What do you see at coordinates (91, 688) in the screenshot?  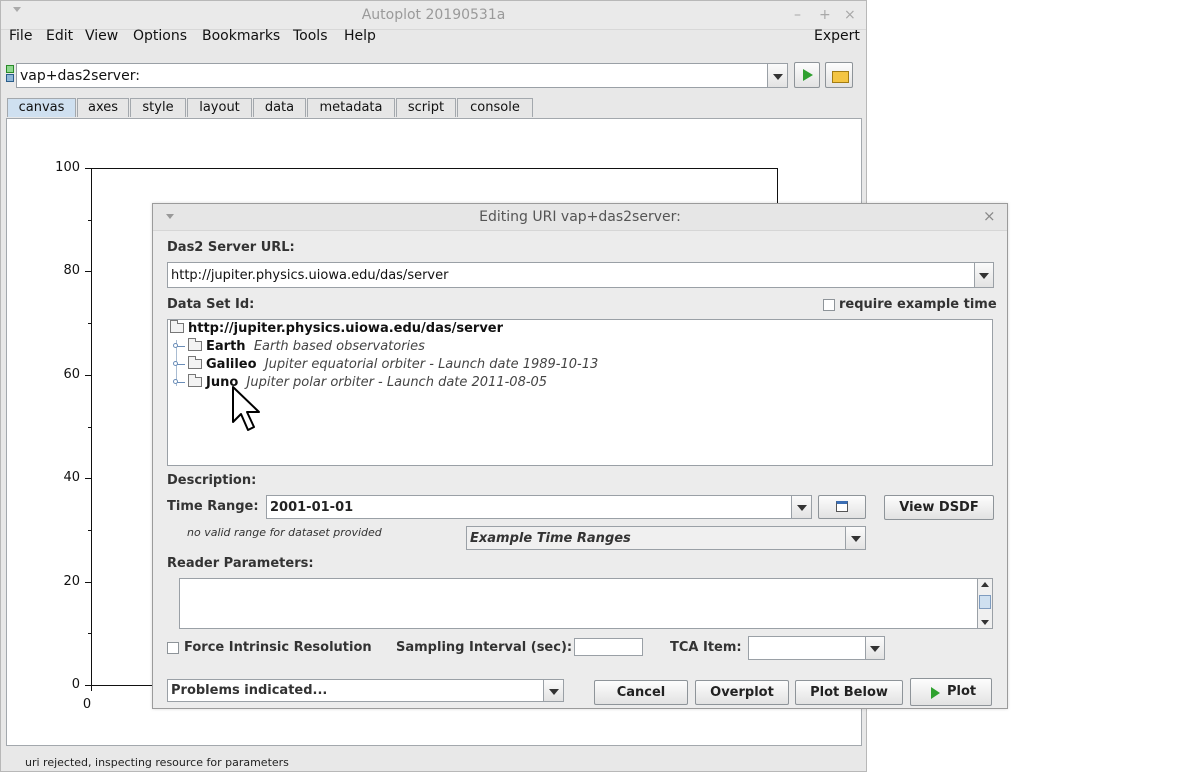 I see `x-tick` at bounding box center [91, 688].